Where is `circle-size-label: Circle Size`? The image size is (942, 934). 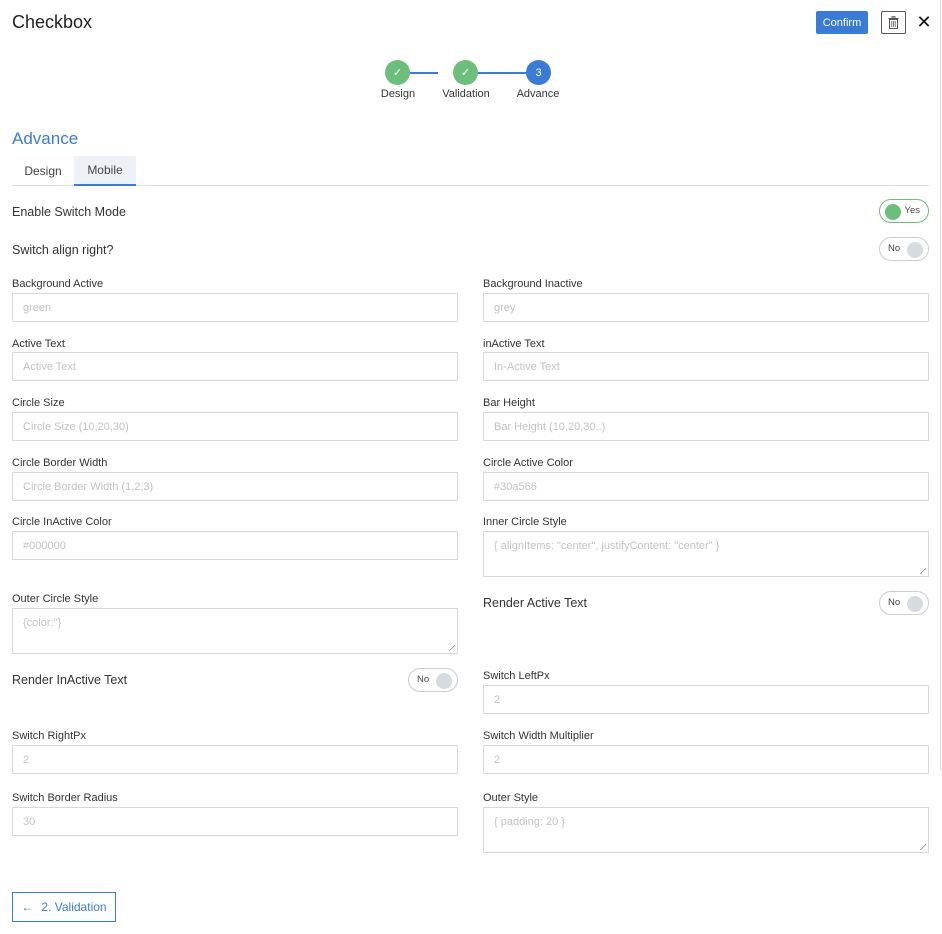 circle-size-label: Circle Size is located at coordinates (38, 403).